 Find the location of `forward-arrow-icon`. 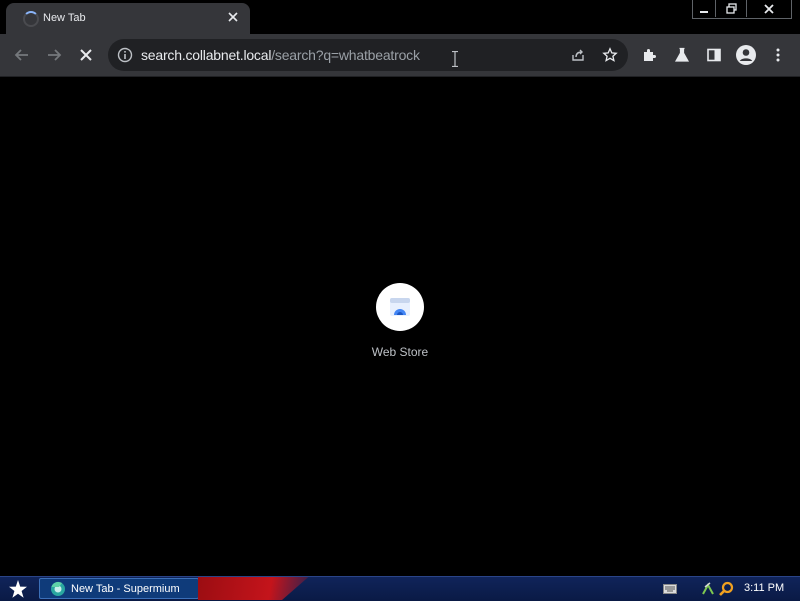

forward-arrow-icon is located at coordinates (55, 55).